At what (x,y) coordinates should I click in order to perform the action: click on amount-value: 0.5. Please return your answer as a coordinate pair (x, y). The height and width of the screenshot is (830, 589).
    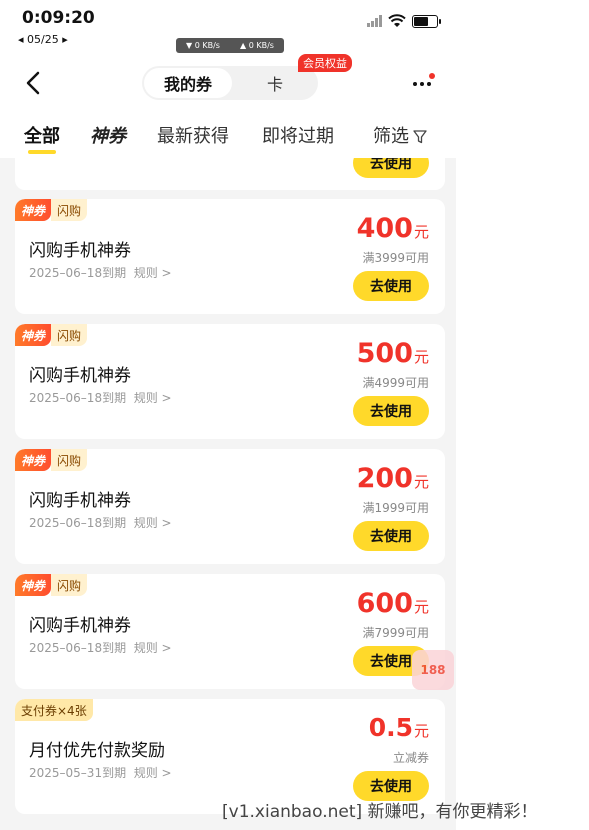
    Looking at the image, I should click on (390, 727).